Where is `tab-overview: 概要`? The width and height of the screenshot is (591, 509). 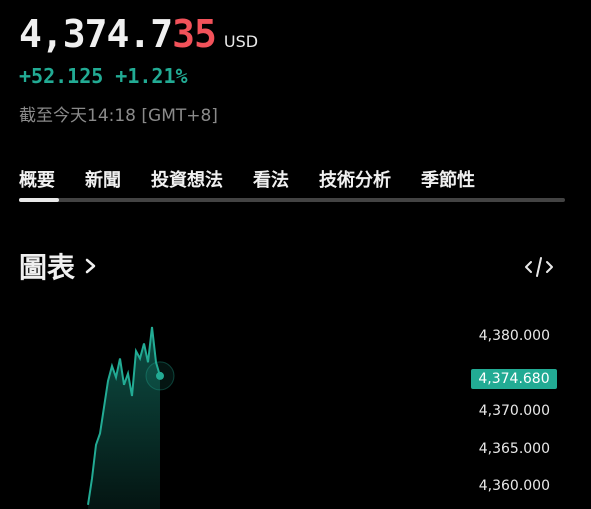
tab-overview: 概要 is located at coordinates (37, 179).